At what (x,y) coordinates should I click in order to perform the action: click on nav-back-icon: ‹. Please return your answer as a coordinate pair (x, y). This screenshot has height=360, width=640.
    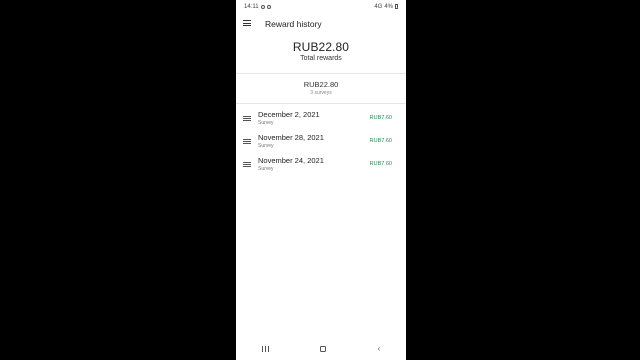
    Looking at the image, I should click on (379, 349).